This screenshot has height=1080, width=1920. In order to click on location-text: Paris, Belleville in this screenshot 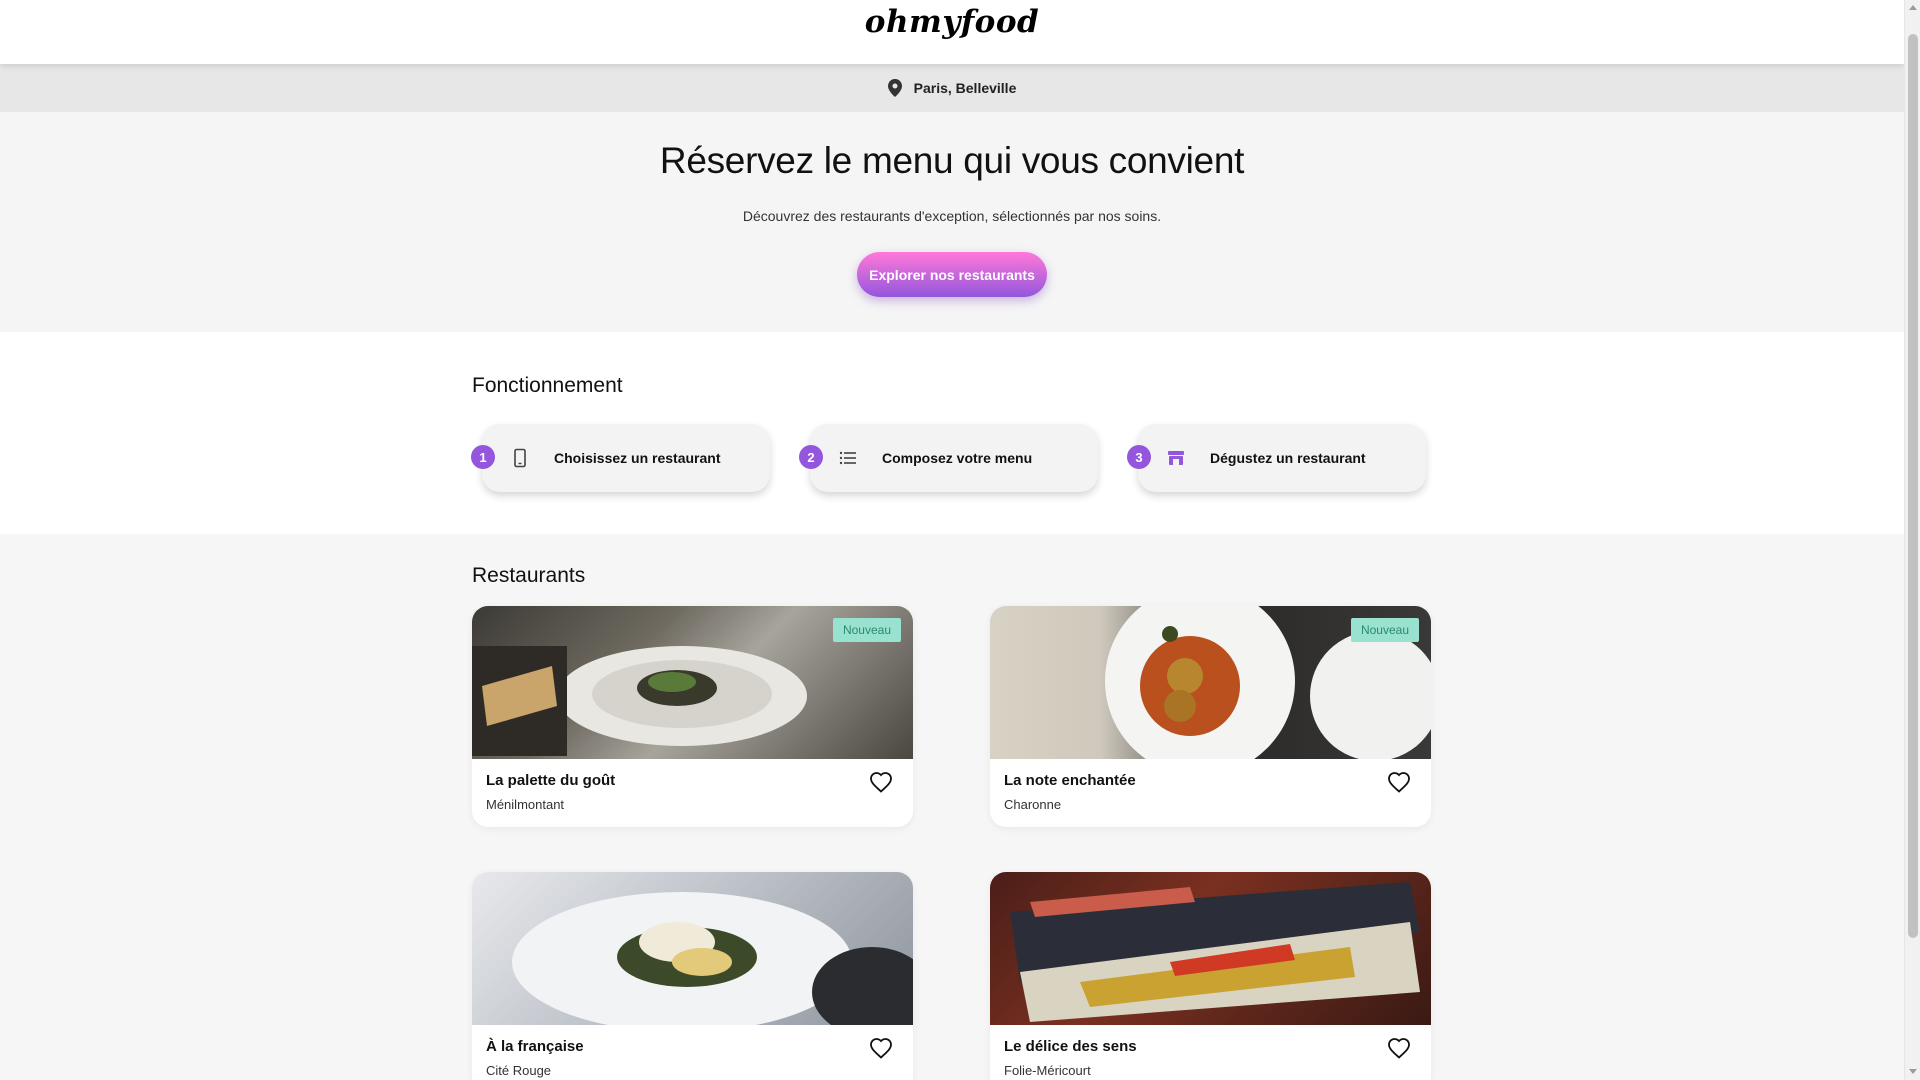, I will do `click(965, 88)`.